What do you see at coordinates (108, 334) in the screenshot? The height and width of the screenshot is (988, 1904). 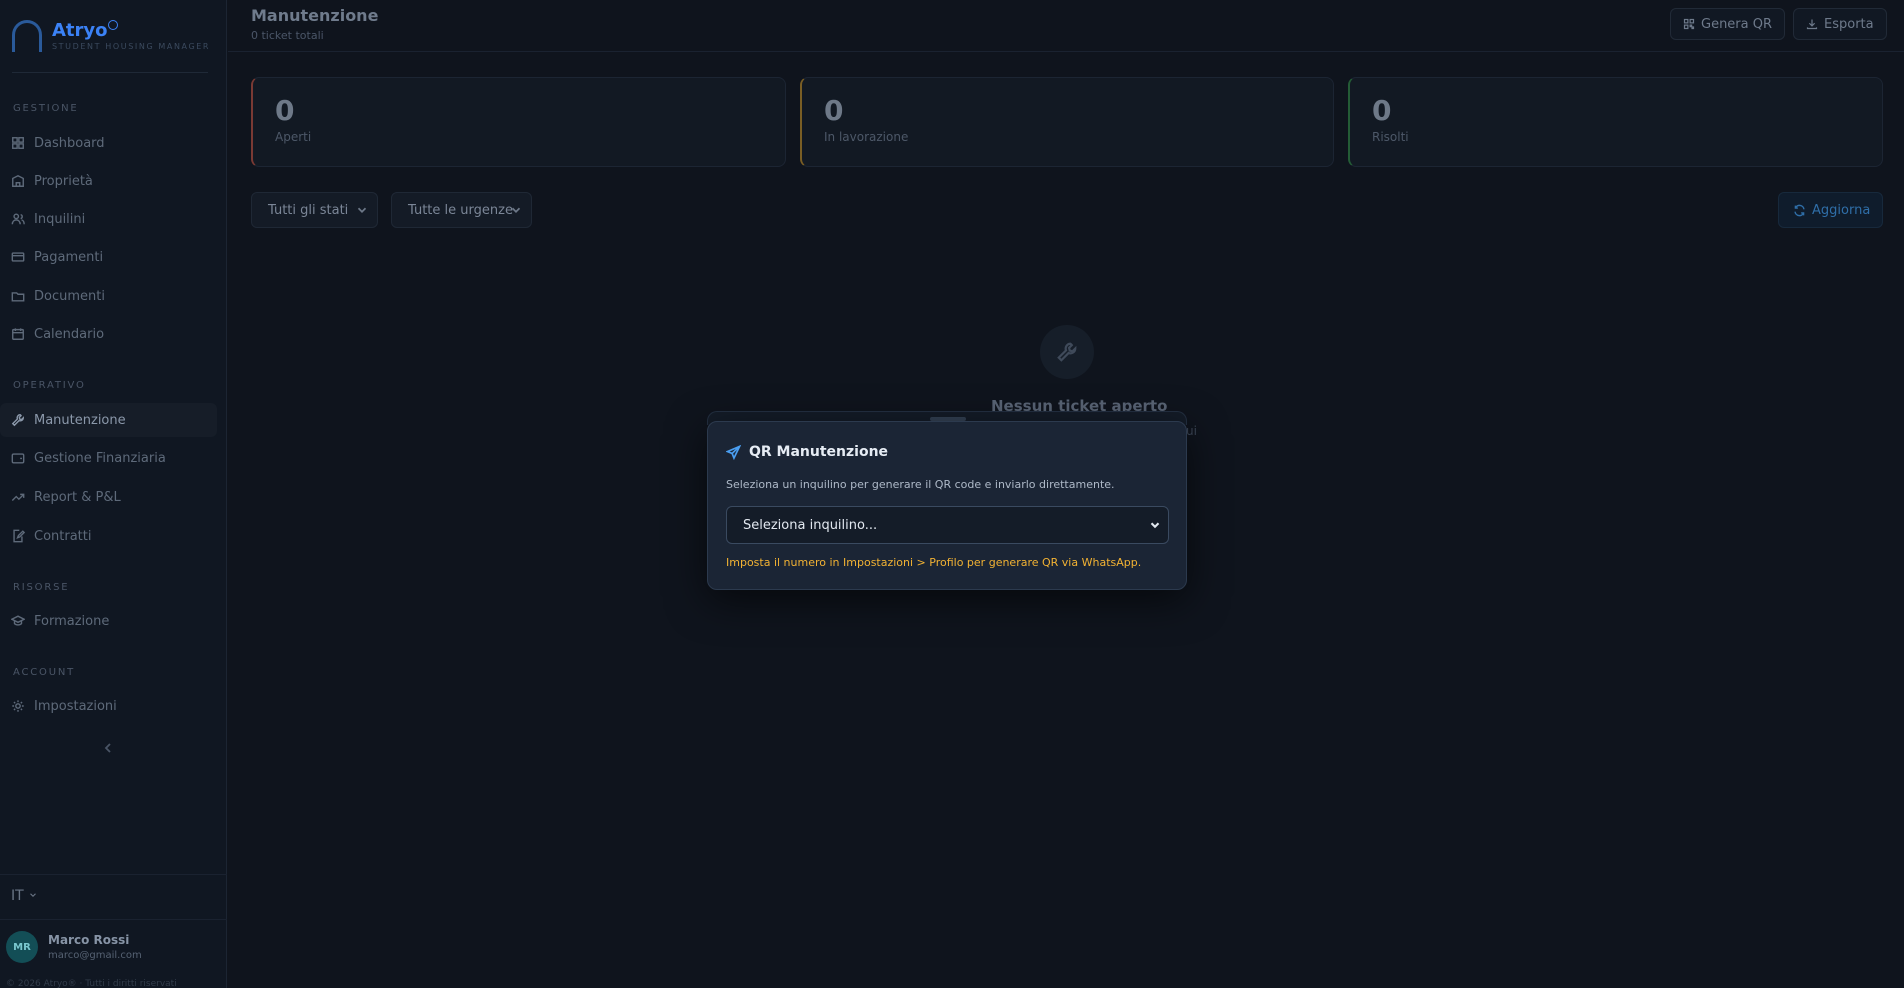 I see `sidebar-item-calendario: Calendario` at bounding box center [108, 334].